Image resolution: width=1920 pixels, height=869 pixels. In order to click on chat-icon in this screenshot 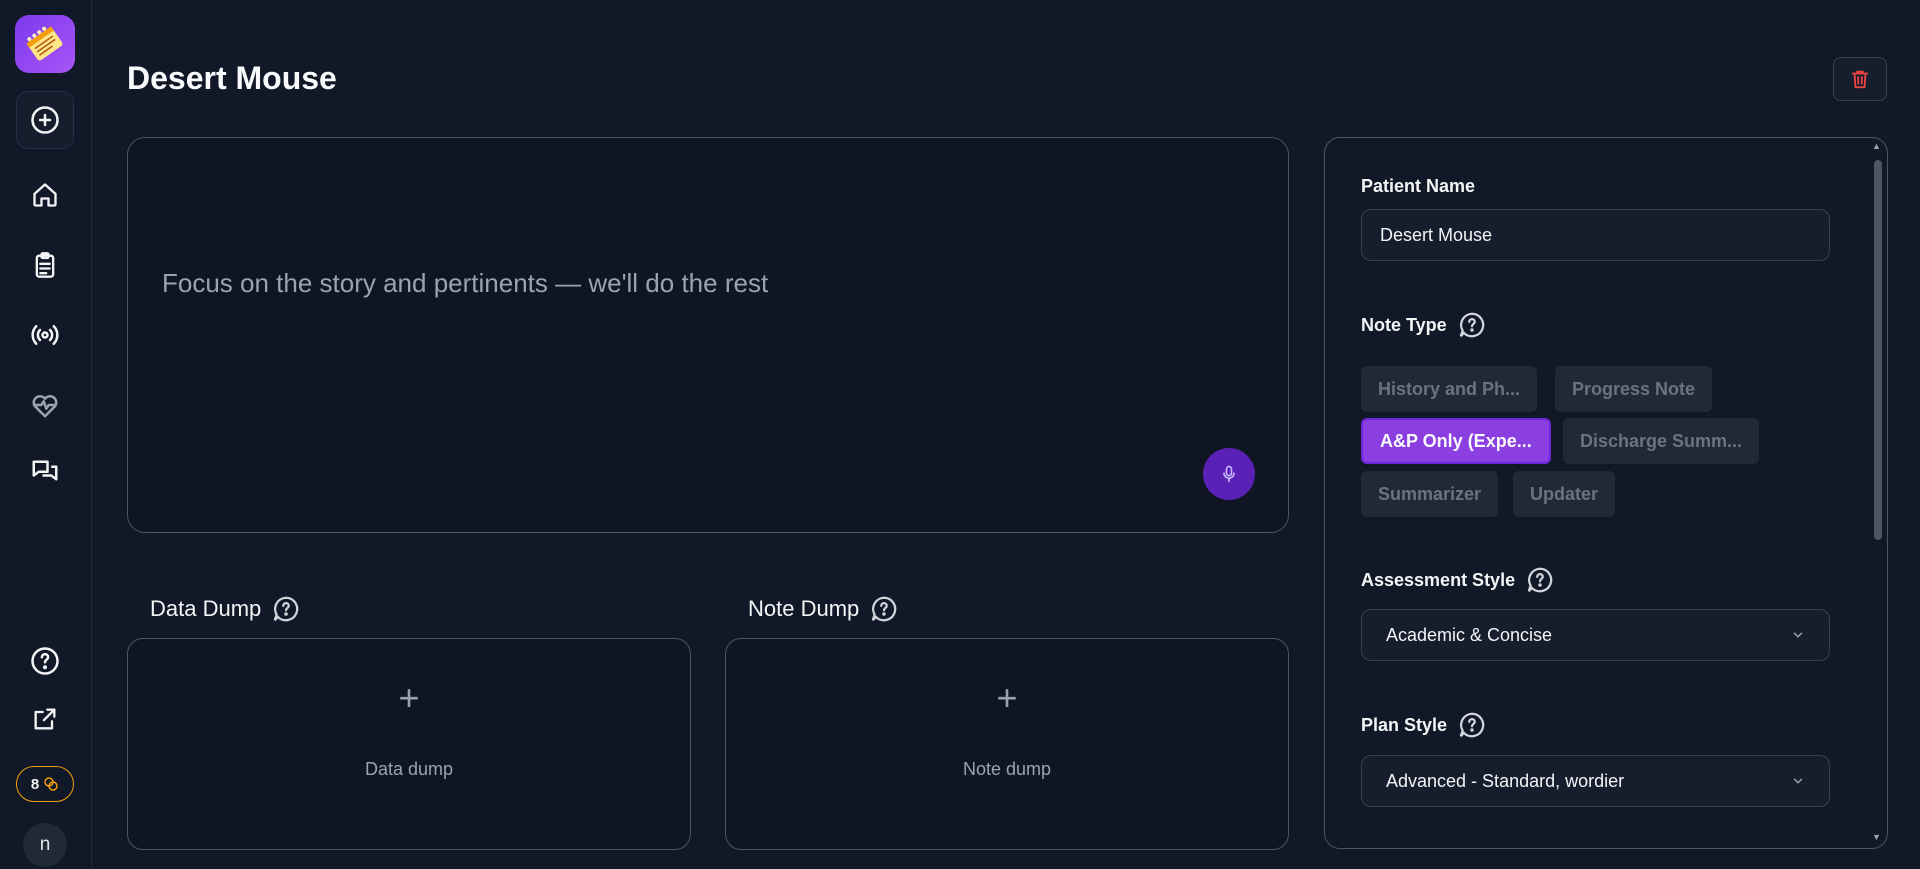, I will do `click(45, 470)`.